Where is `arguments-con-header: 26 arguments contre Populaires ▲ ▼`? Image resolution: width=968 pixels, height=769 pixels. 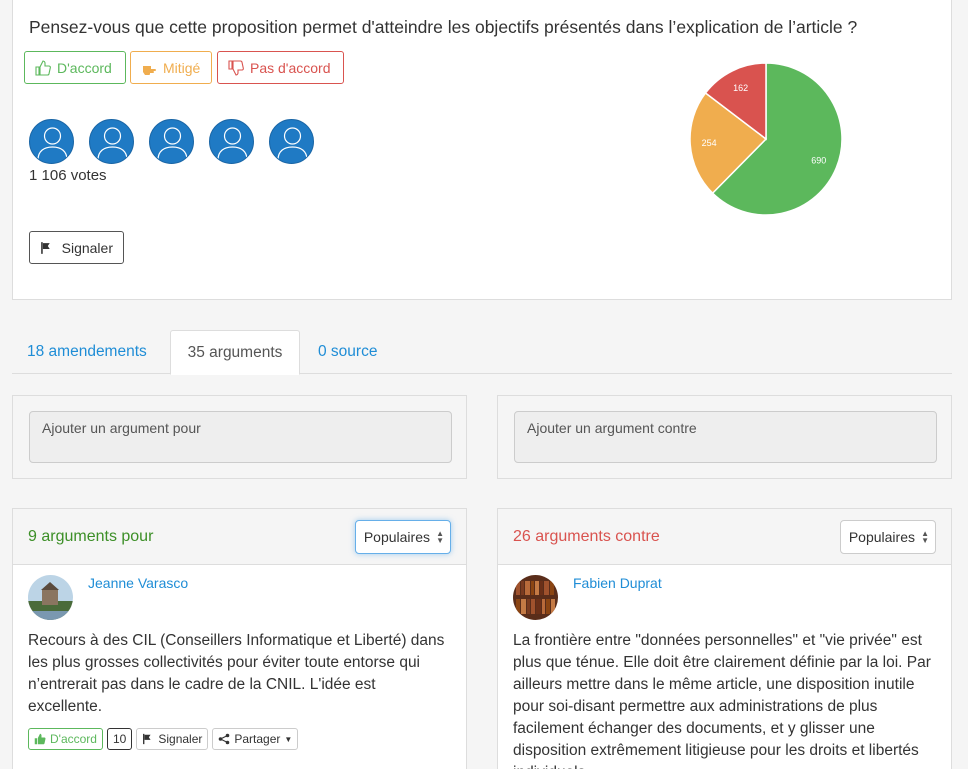 arguments-con-header: 26 arguments contre Populaires ▲ ▼ is located at coordinates (724, 537).